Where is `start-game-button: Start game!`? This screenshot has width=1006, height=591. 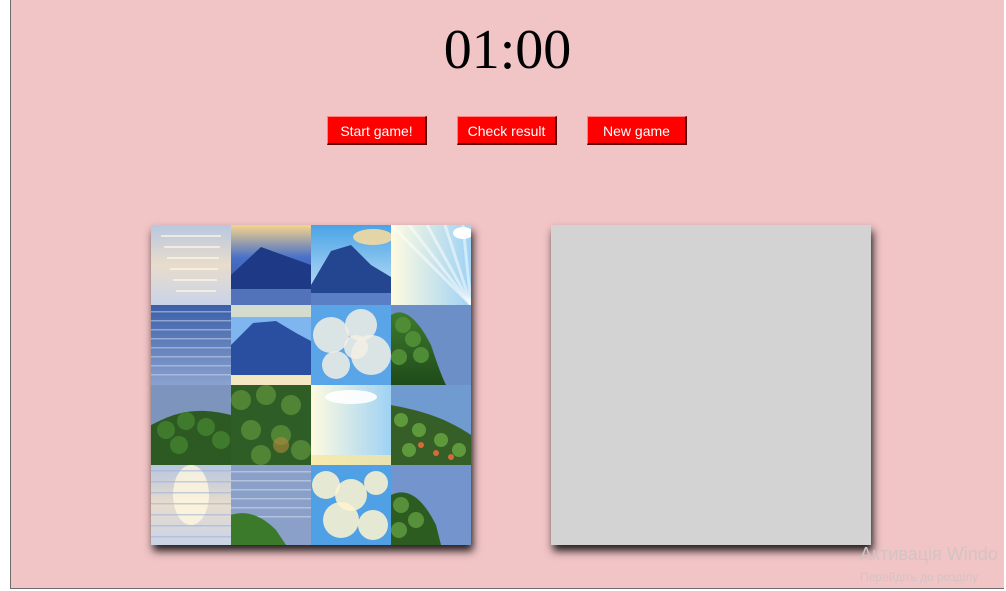
start-game-button: Start game! is located at coordinates (377, 130).